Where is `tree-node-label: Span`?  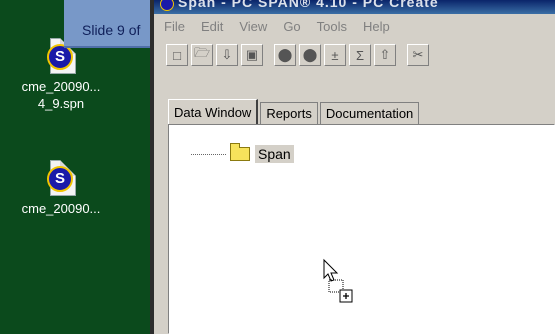 tree-node-label: Span is located at coordinates (274, 154).